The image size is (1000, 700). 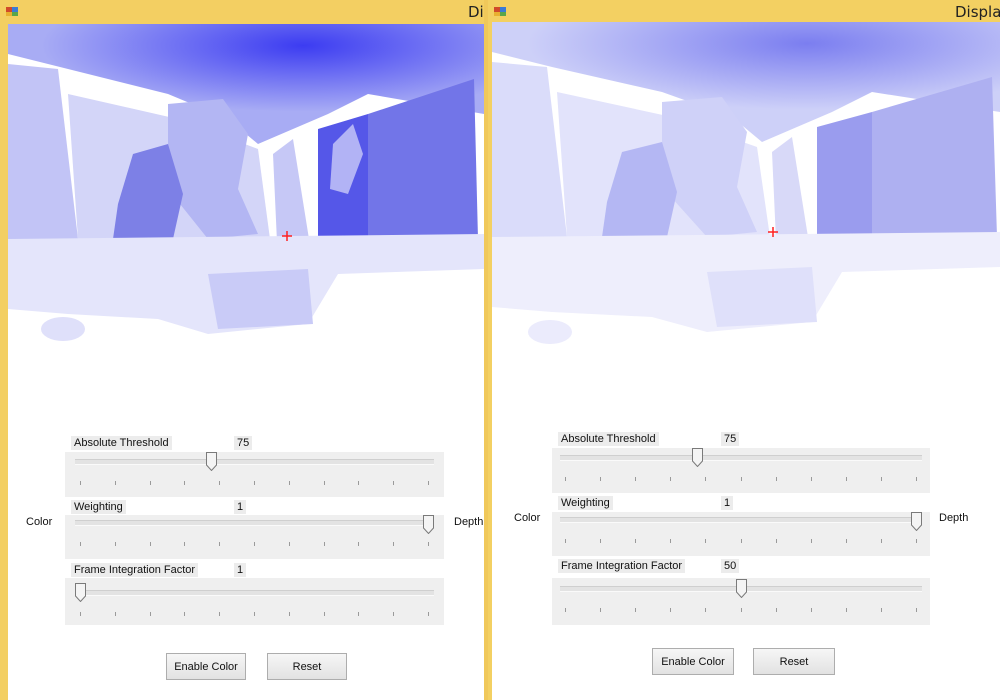 What do you see at coordinates (240, 570) in the screenshot?
I see `frame-integration-factor-value: 1` at bounding box center [240, 570].